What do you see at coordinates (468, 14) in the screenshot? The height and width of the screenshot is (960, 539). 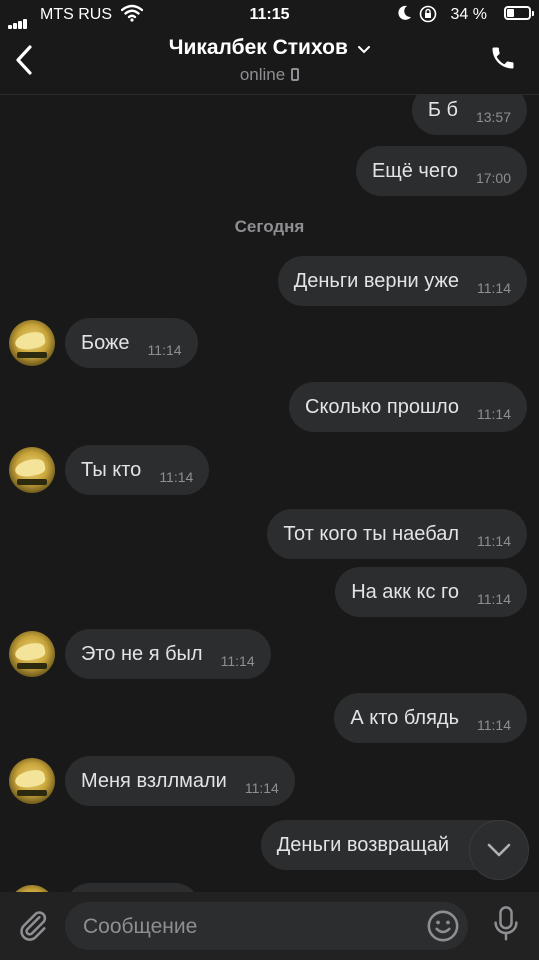 I see `battery-percent: 34 %` at bounding box center [468, 14].